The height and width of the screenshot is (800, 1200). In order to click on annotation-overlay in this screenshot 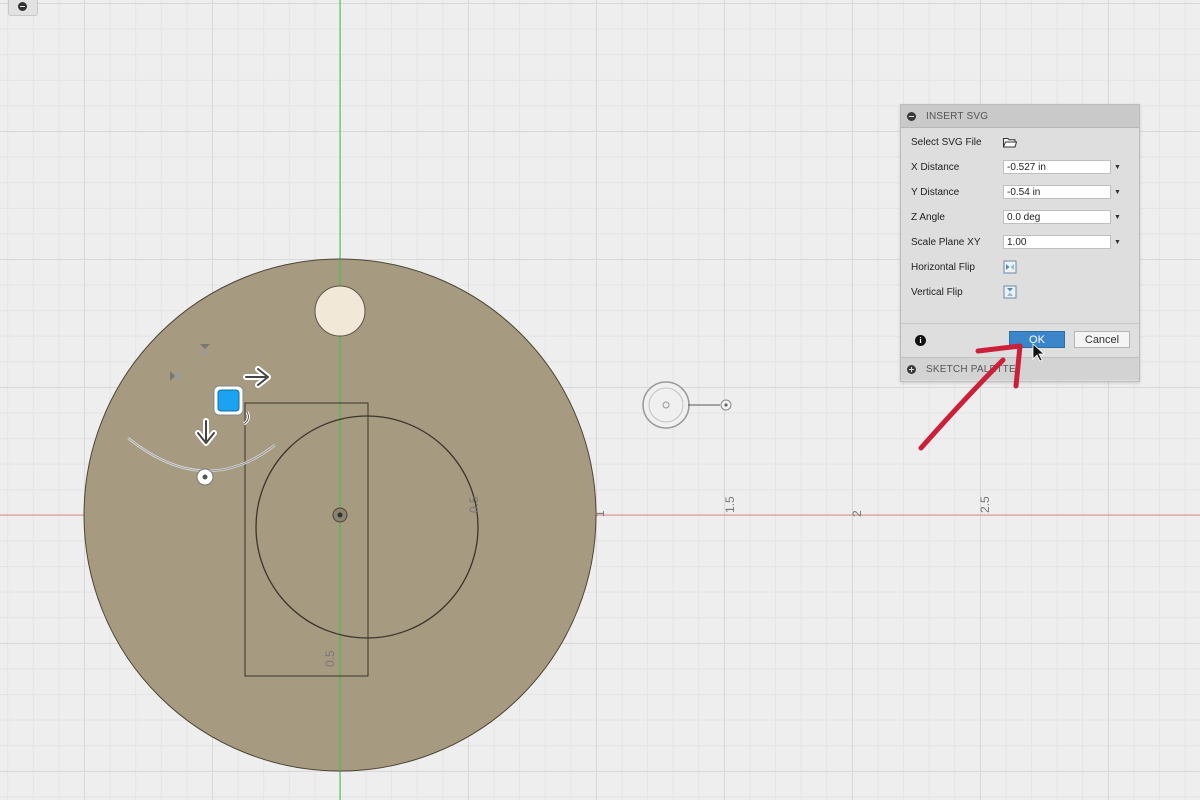, I will do `click(982, 397)`.